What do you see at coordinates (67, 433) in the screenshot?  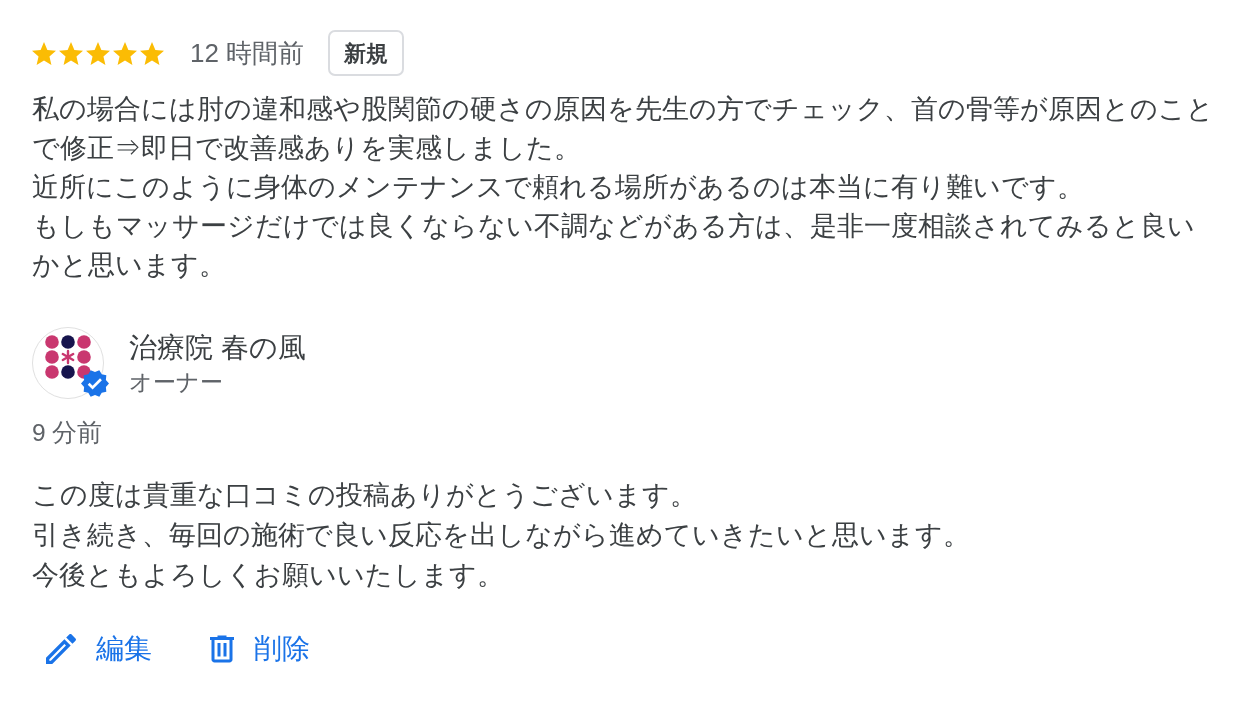 I see `reply-time: 9 分前` at bounding box center [67, 433].